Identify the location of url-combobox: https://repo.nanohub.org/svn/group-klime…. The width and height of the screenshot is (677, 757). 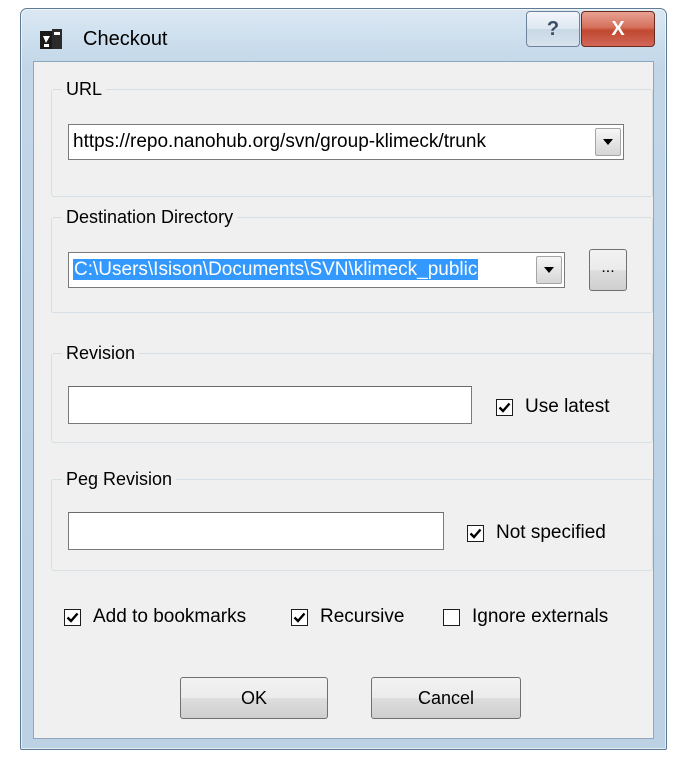
(346, 142).